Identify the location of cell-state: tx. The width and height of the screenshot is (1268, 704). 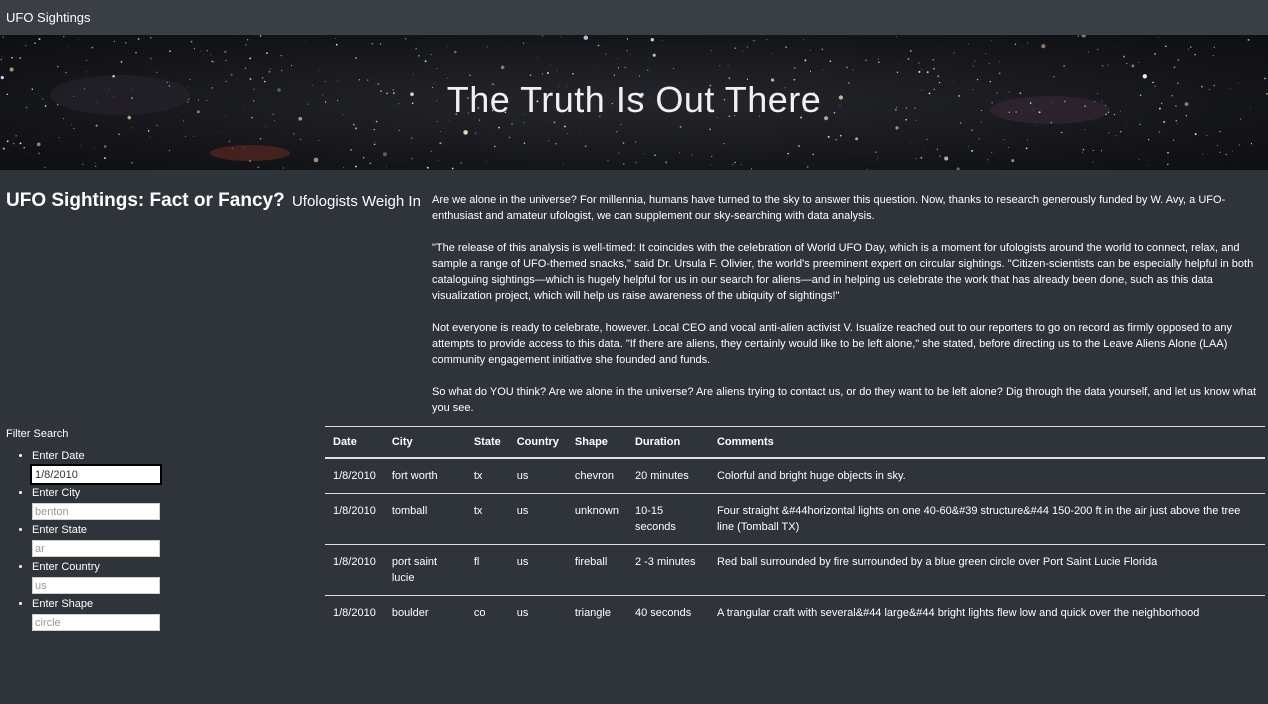
(487, 476).